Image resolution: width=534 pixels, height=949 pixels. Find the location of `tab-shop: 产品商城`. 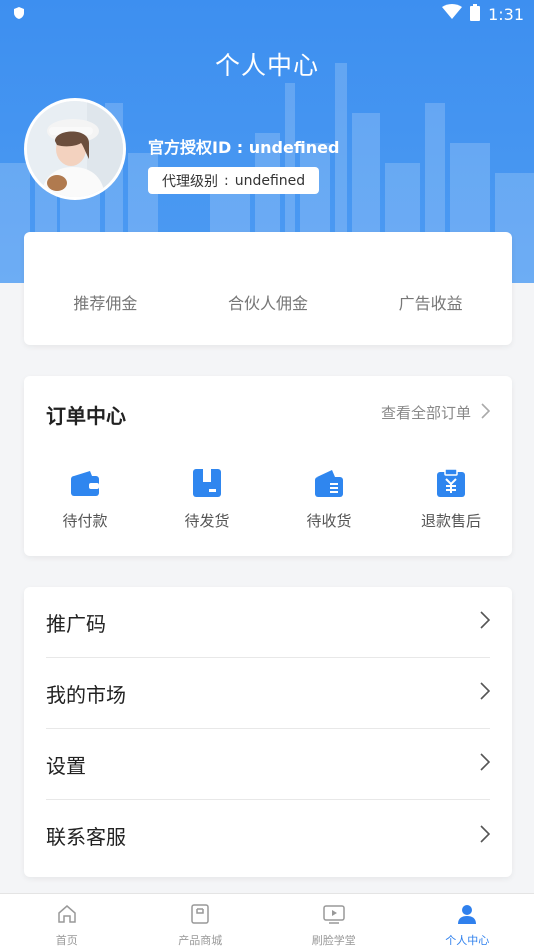

tab-shop: 产品商城 is located at coordinates (201, 921).